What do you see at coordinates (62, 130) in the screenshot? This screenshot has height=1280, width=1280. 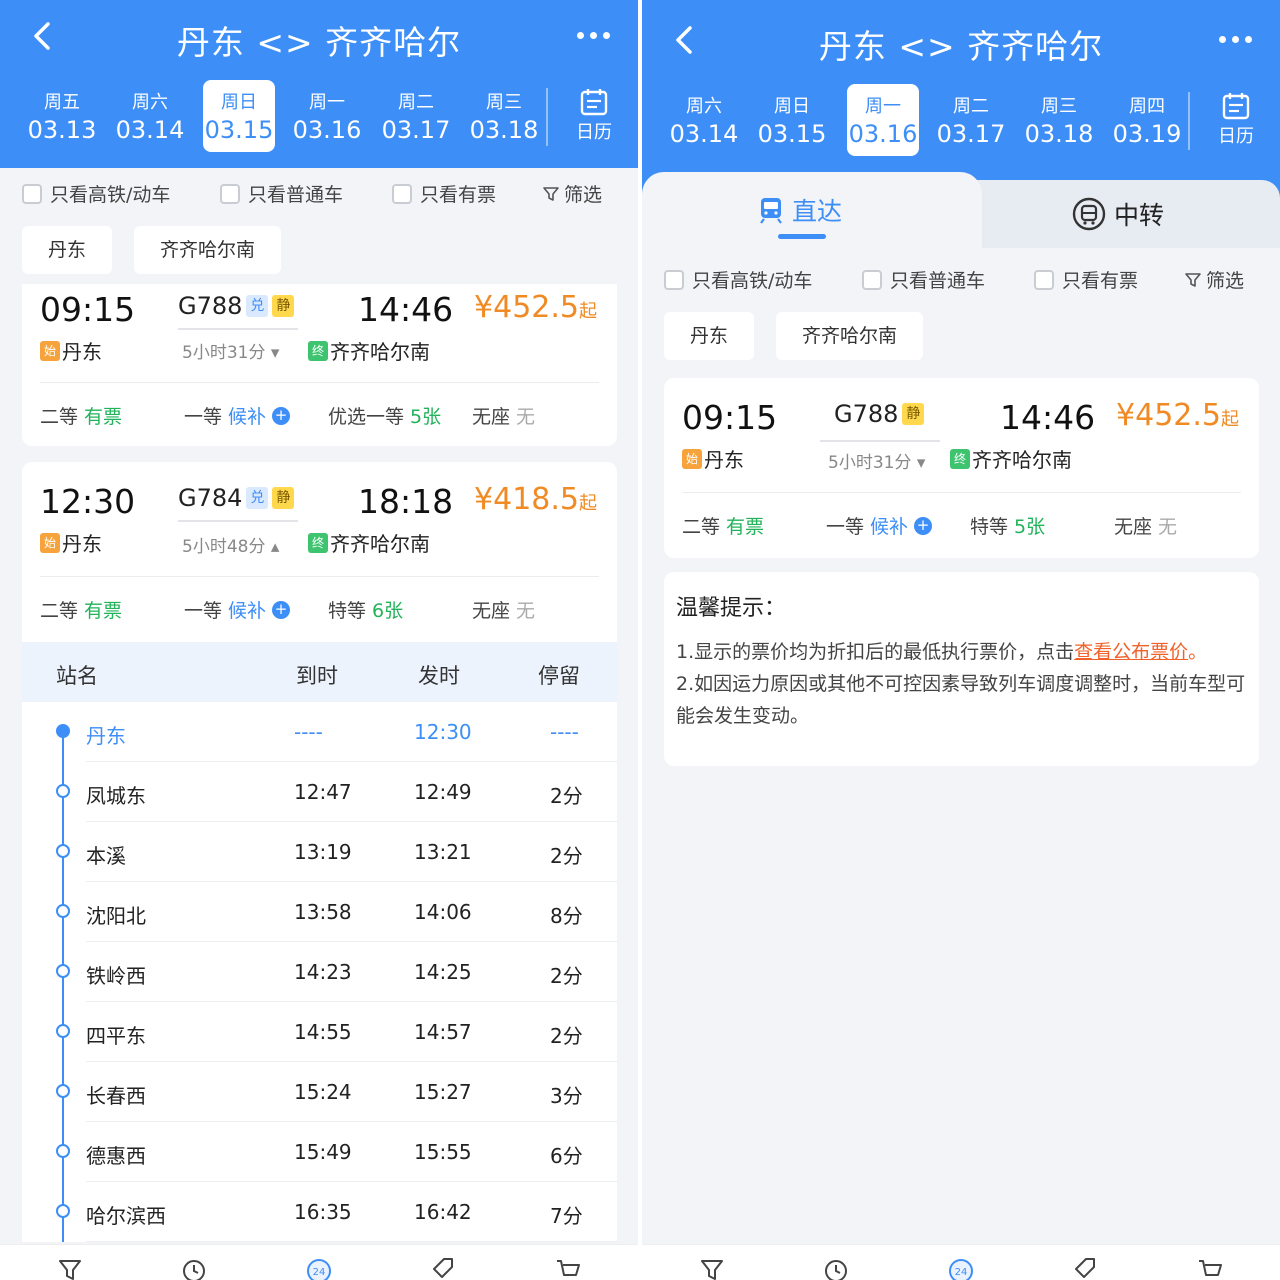 I see `date-label: 03.13` at bounding box center [62, 130].